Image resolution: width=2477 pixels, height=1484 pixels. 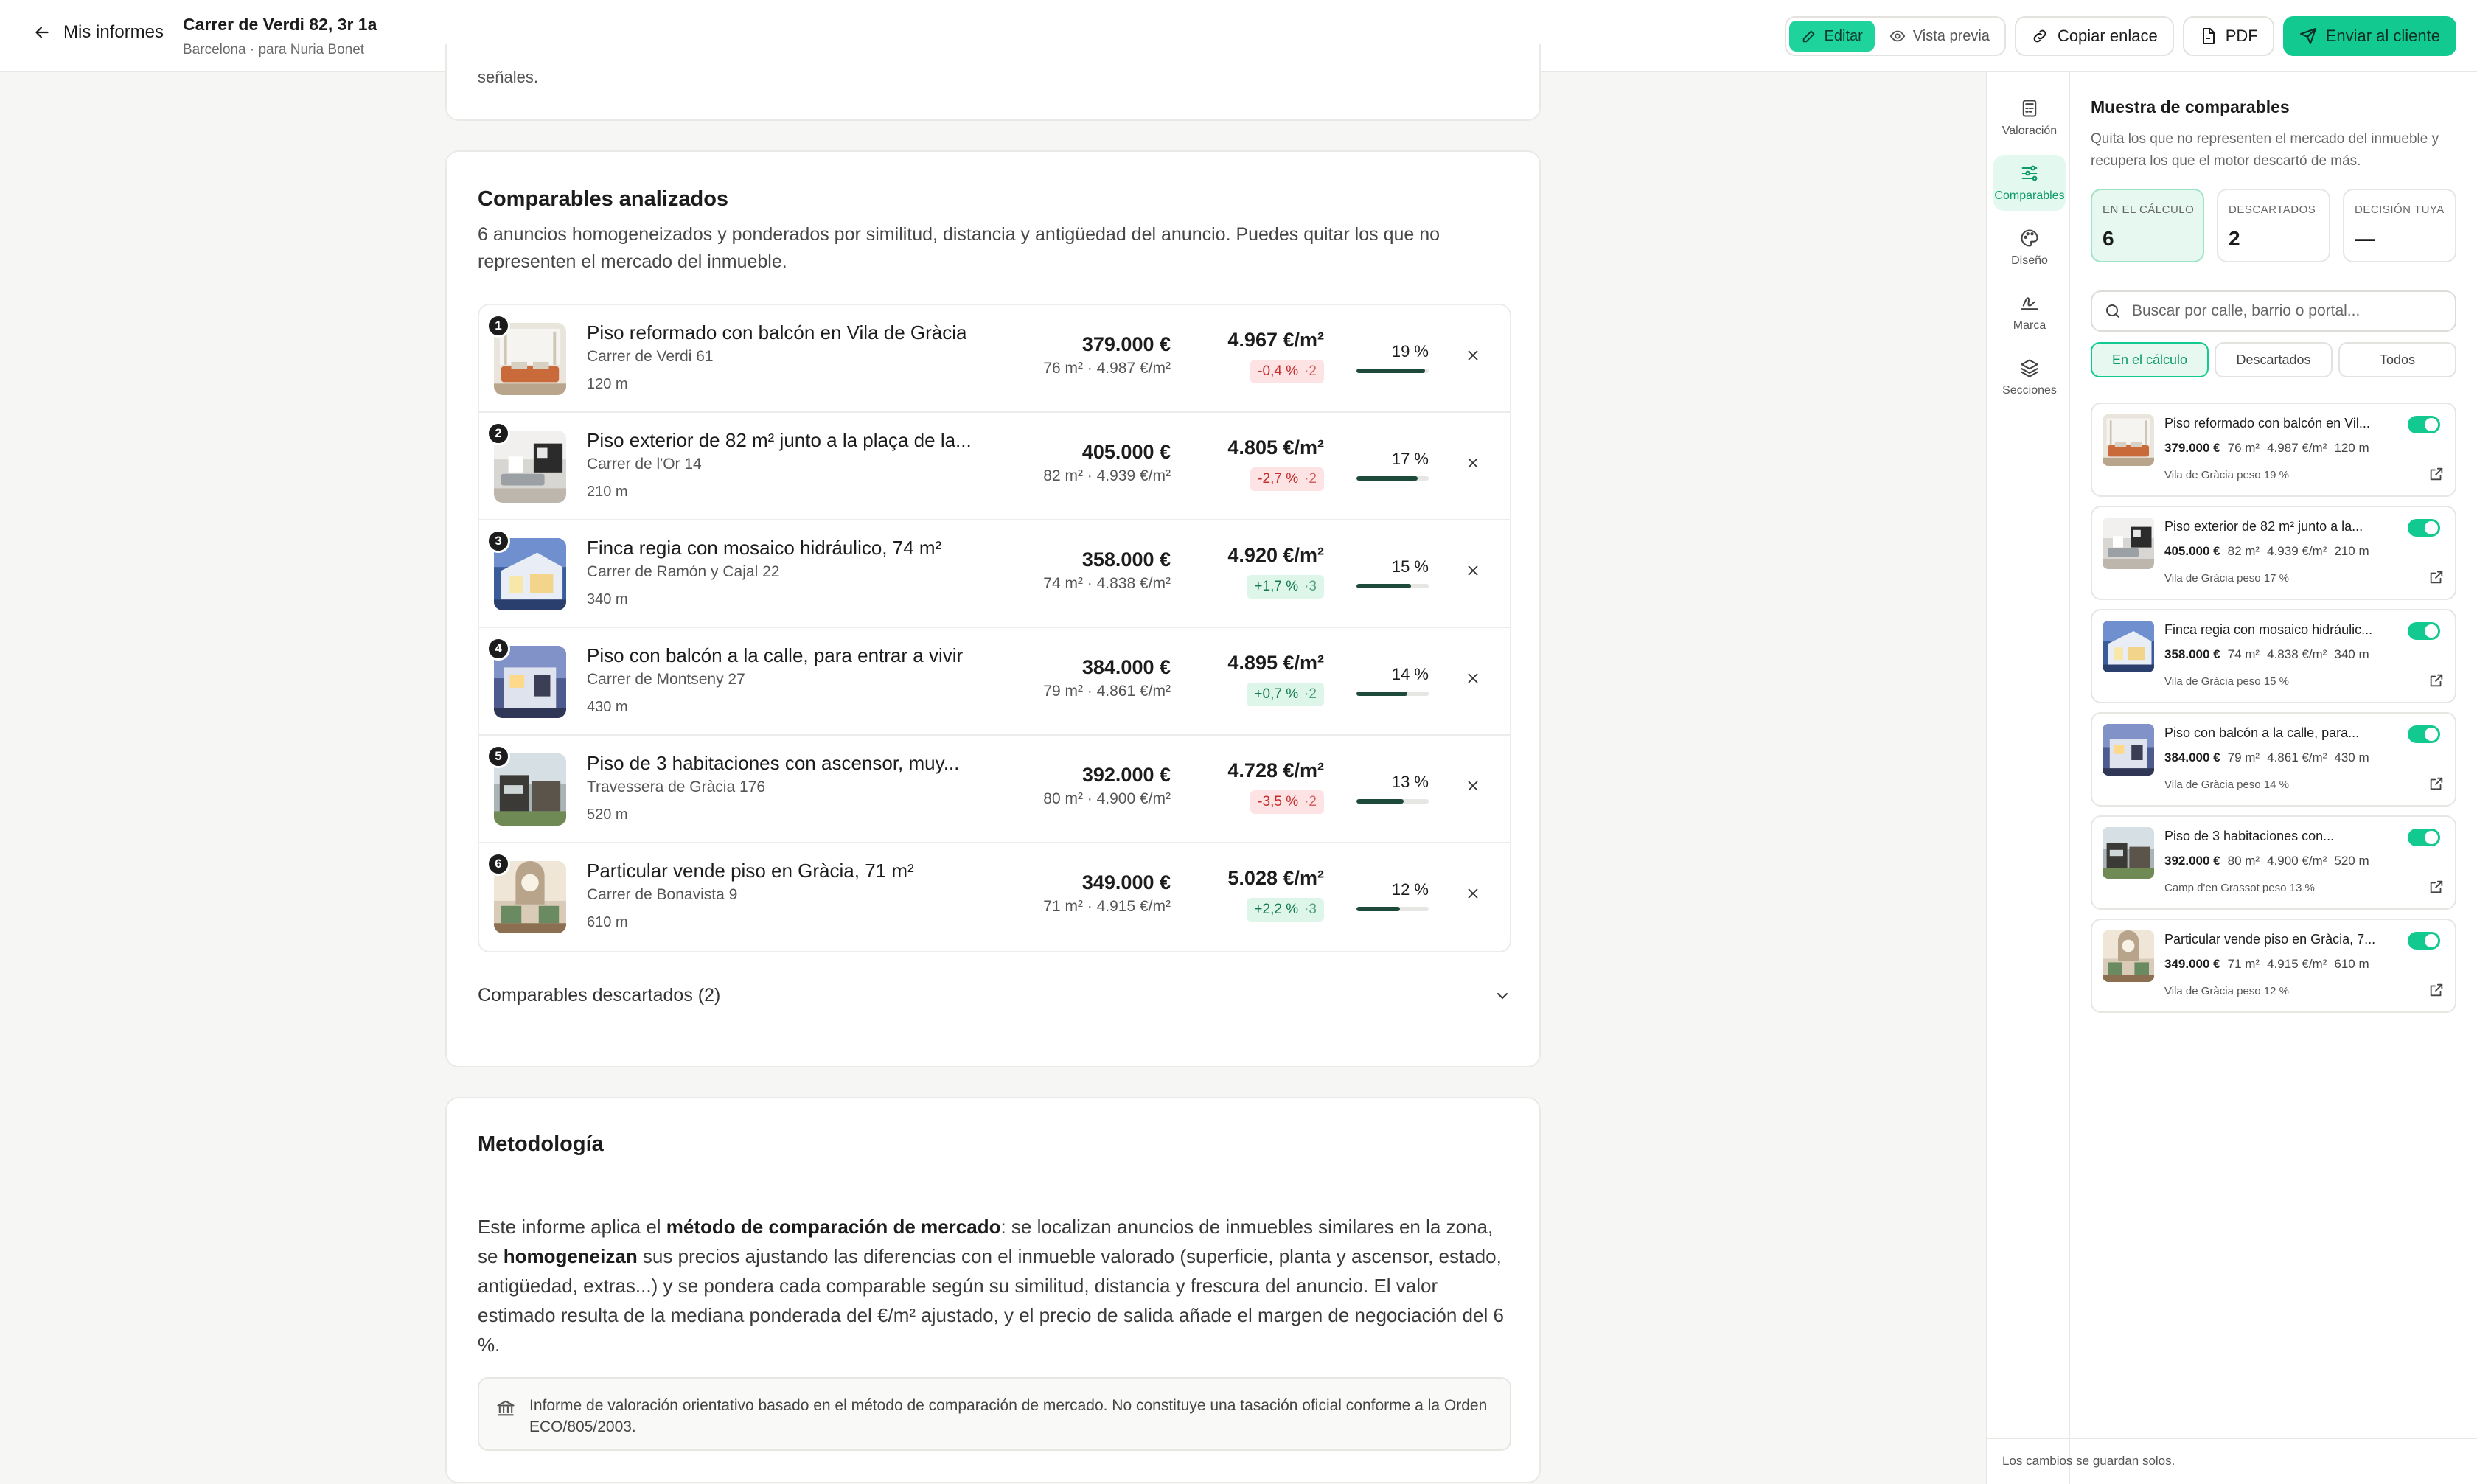 I want to click on panel-comparable-distance: 120 m, so click(x=2351, y=448).